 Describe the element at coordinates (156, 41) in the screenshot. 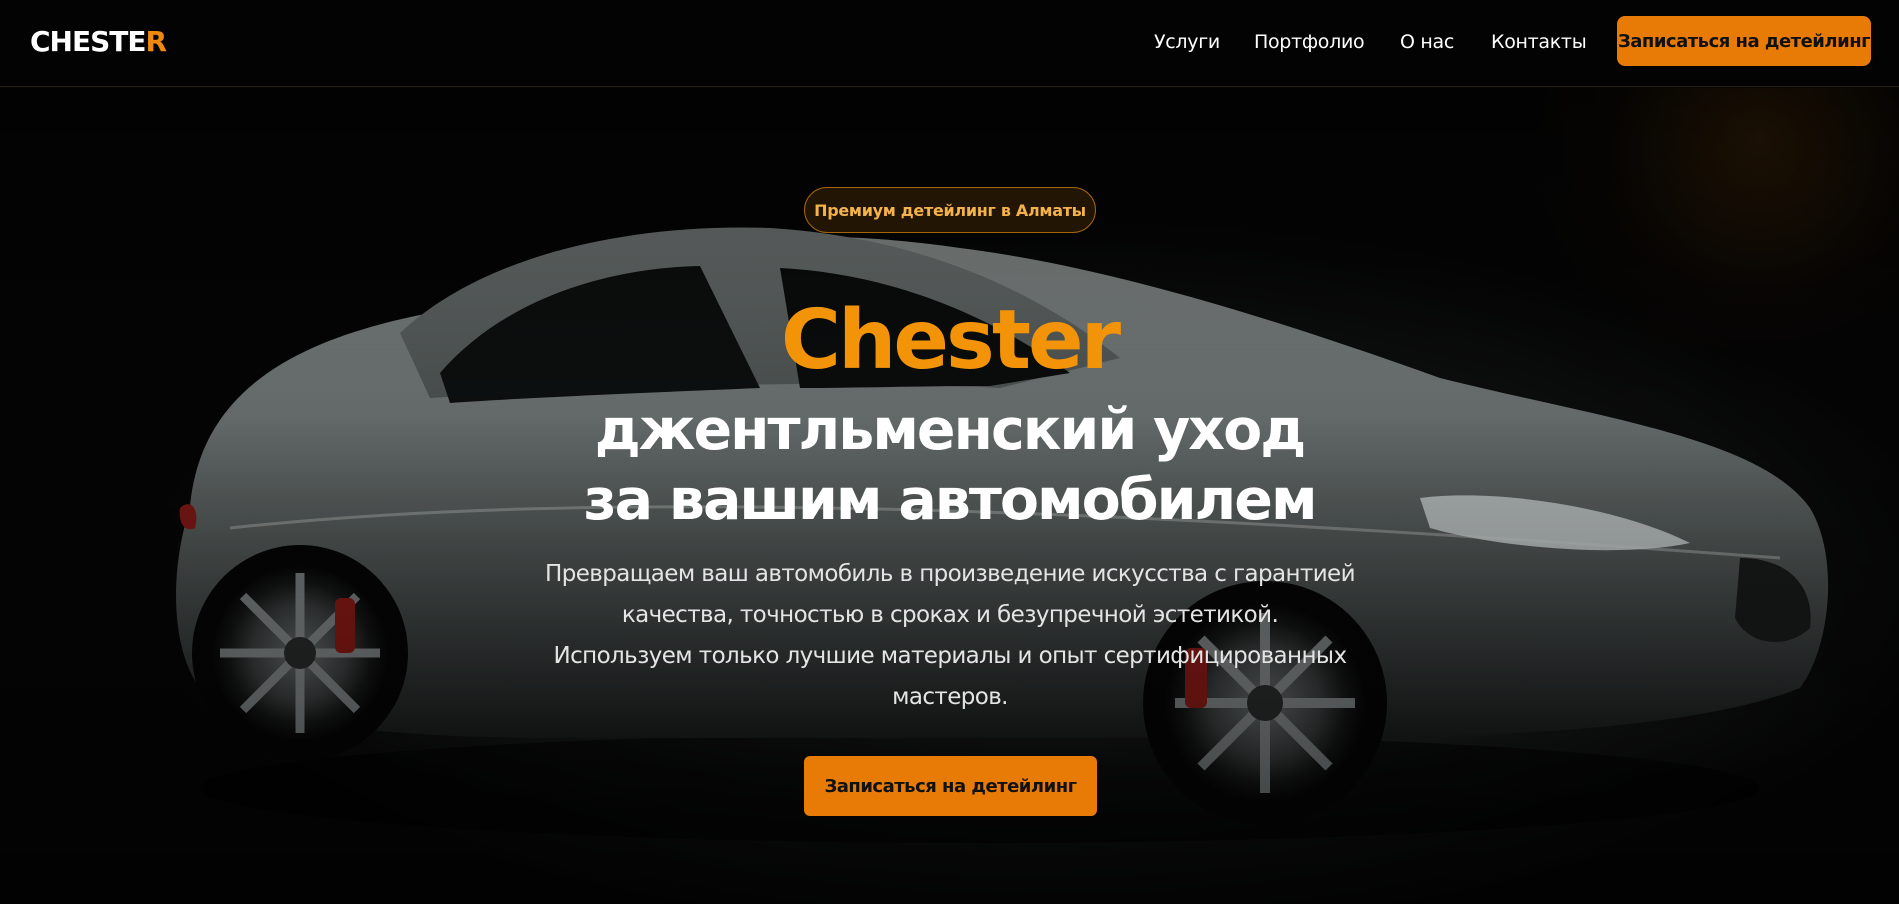

I see `logo-accent: R` at that location.